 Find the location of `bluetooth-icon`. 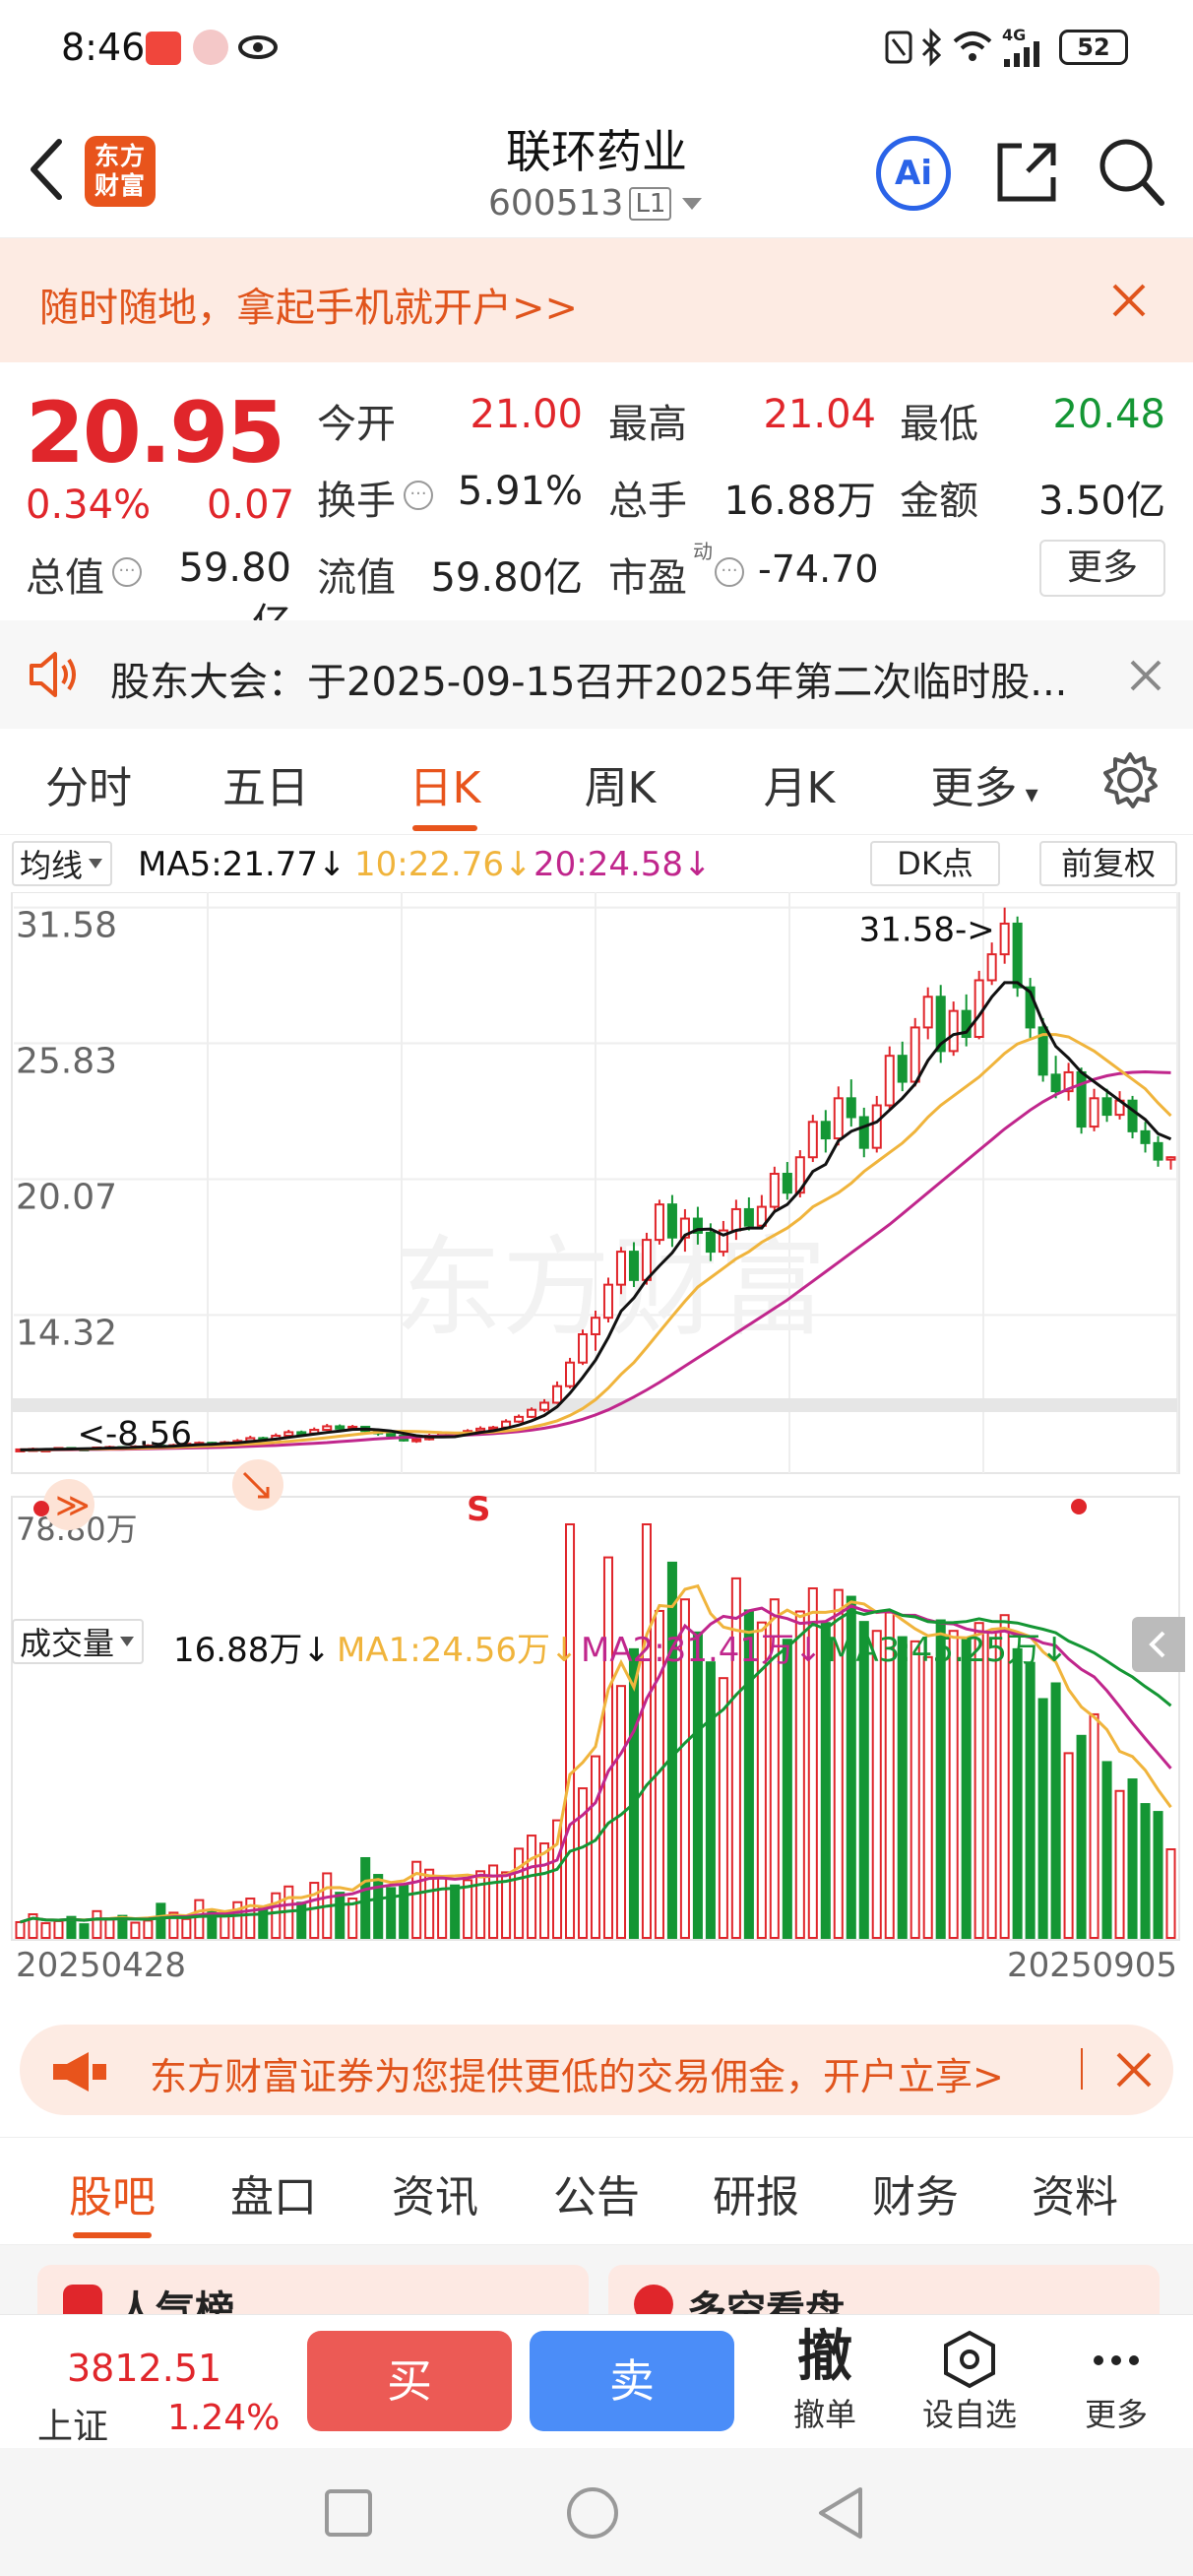

bluetooth-icon is located at coordinates (931, 47).